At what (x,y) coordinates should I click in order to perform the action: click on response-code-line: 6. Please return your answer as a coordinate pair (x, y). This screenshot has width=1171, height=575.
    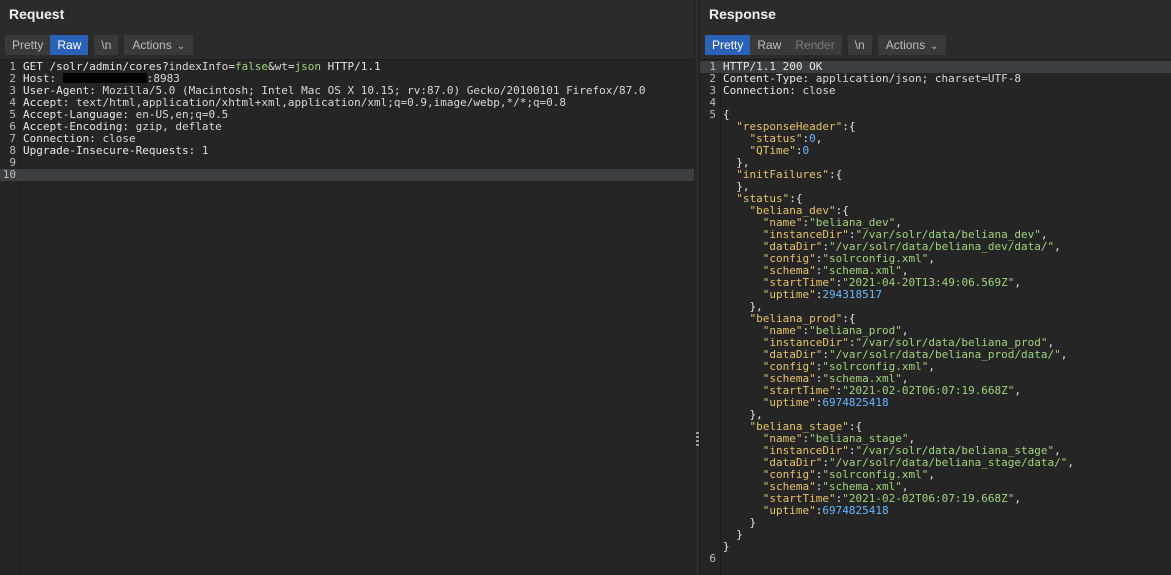
    Looking at the image, I should click on (935, 559).